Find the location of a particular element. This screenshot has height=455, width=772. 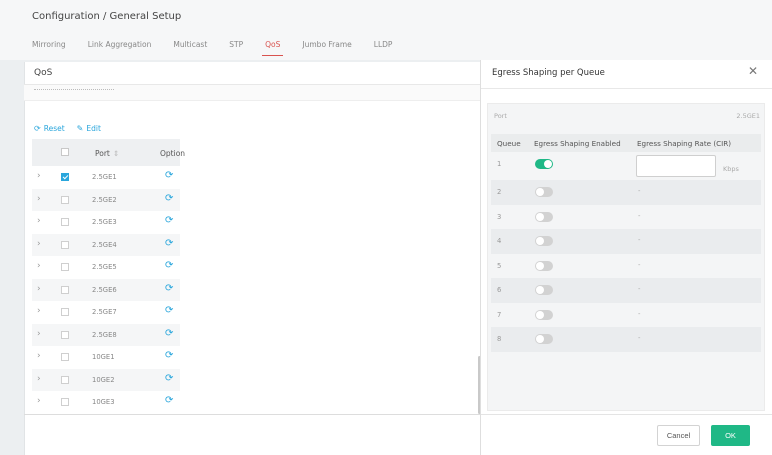

breadcrumb: Configuration / General Setup is located at coordinates (107, 16).